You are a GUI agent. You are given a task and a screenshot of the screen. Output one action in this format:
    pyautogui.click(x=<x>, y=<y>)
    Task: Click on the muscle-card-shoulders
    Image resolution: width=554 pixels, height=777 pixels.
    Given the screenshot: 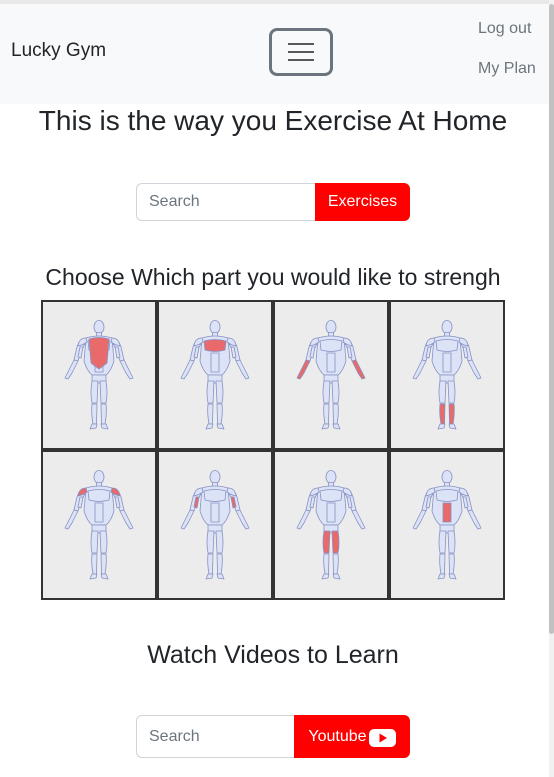 What is the action you would take?
    pyautogui.click(x=99, y=525)
    